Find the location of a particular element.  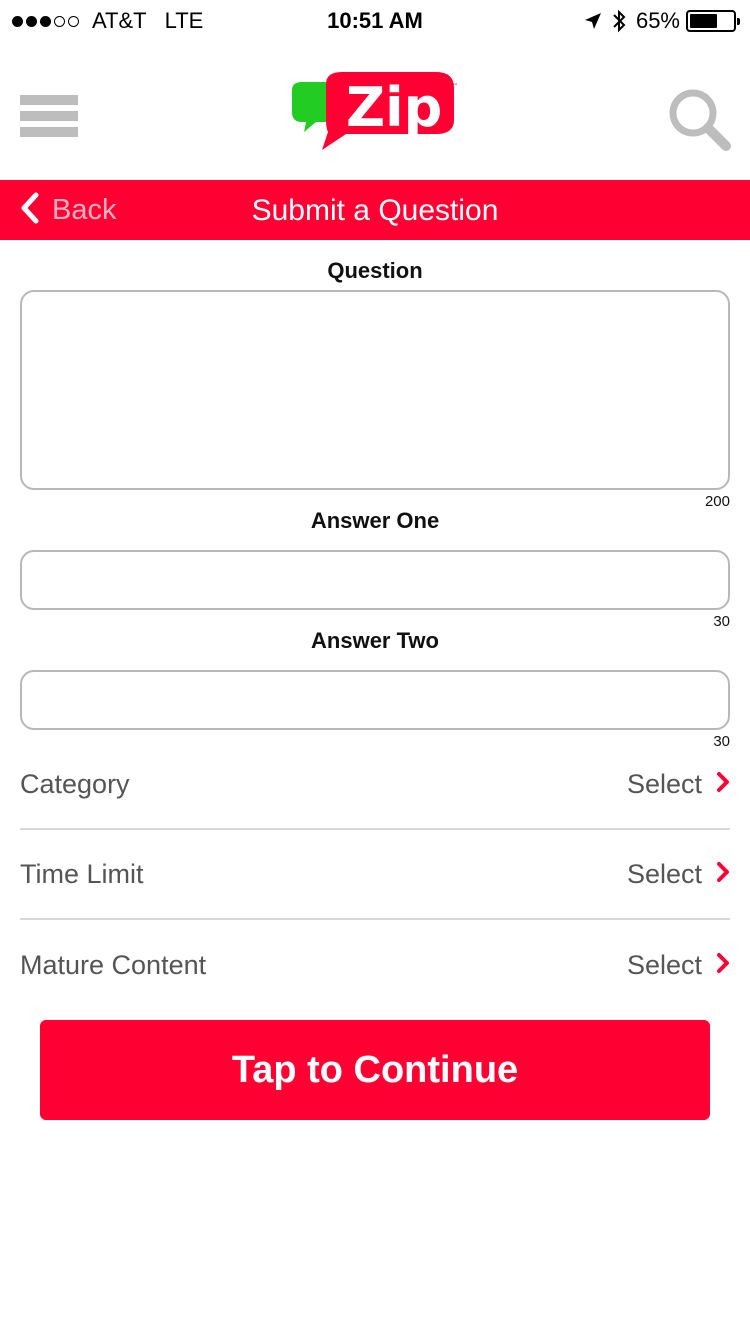

location-arrow-icon is located at coordinates (593, 21).